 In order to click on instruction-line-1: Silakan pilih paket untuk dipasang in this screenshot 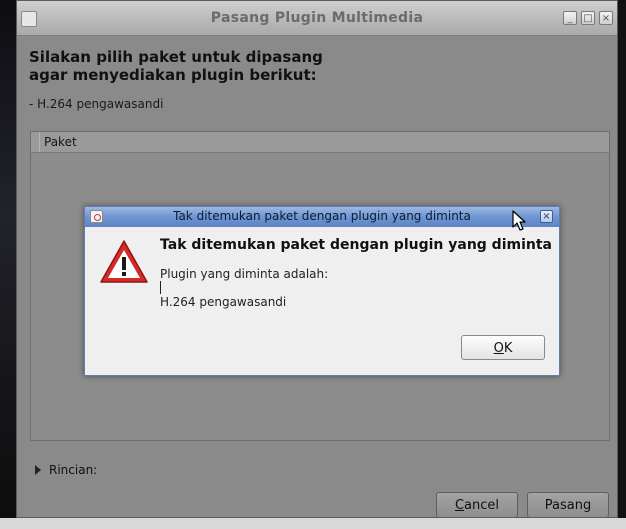, I will do `click(176, 57)`.